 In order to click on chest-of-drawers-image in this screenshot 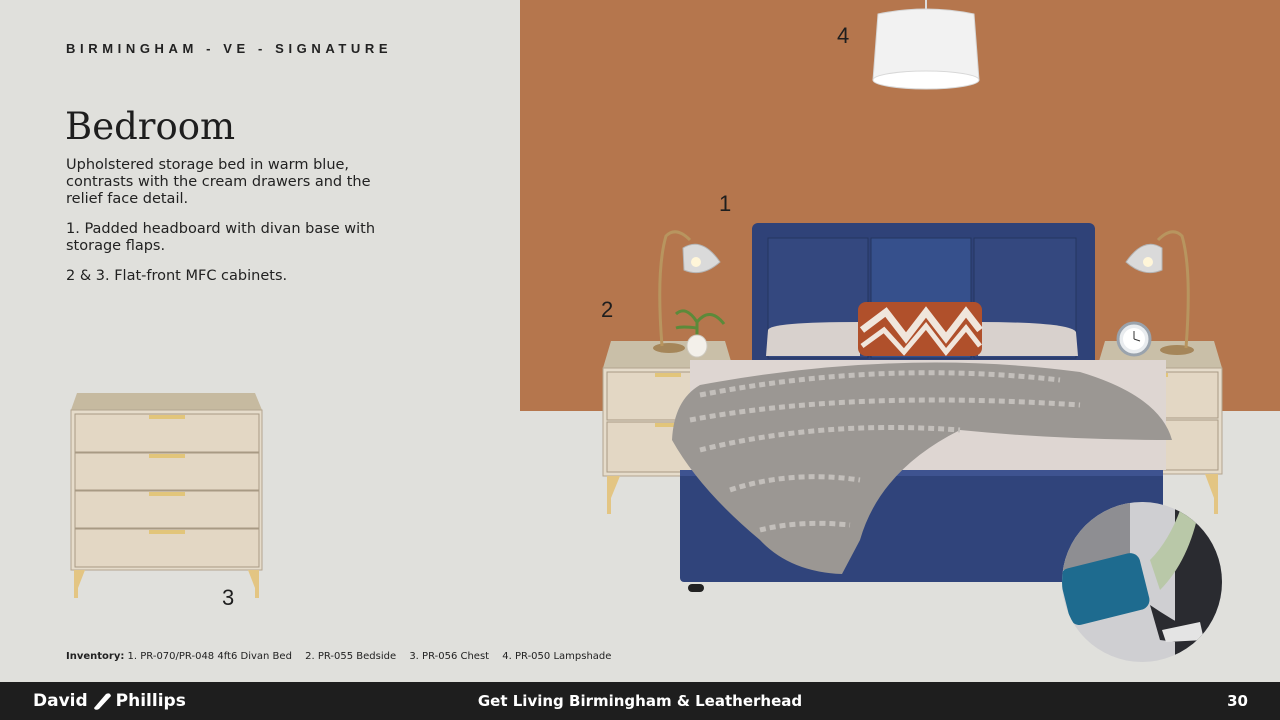, I will do `click(166, 495)`.